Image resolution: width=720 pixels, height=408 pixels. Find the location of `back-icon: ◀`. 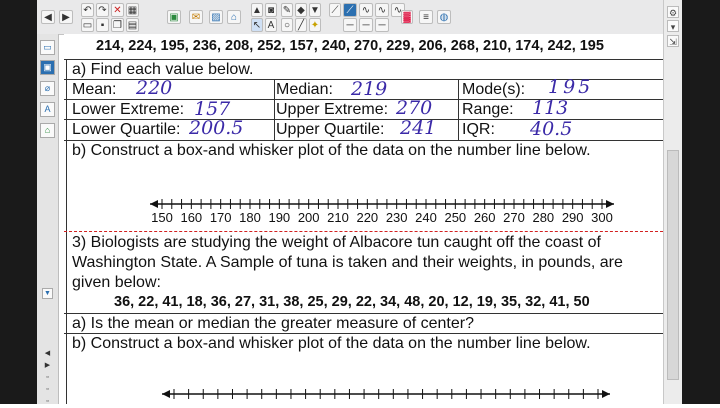

back-icon: ◀ is located at coordinates (48, 17).